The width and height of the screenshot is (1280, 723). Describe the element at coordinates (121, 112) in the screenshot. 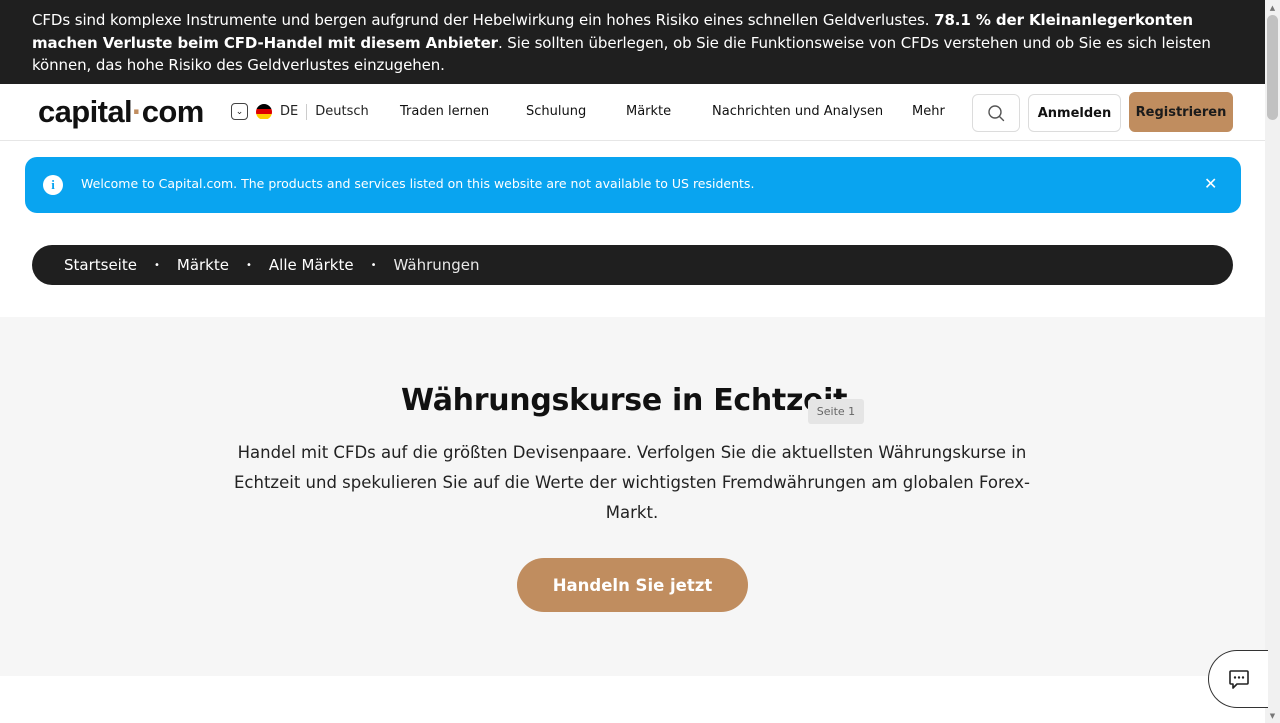

I see `logo: capital·com` at that location.